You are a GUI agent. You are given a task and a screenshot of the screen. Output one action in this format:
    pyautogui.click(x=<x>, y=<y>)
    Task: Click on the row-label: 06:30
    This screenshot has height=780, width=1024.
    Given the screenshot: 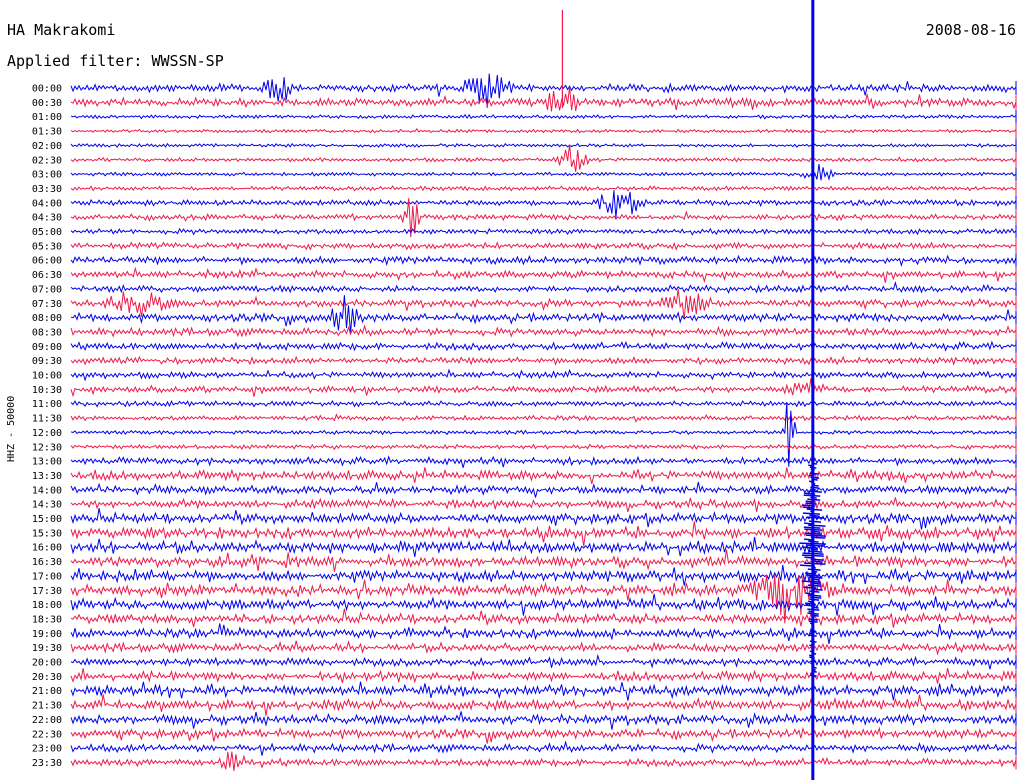 What is the action you would take?
    pyautogui.click(x=47, y=275)
    